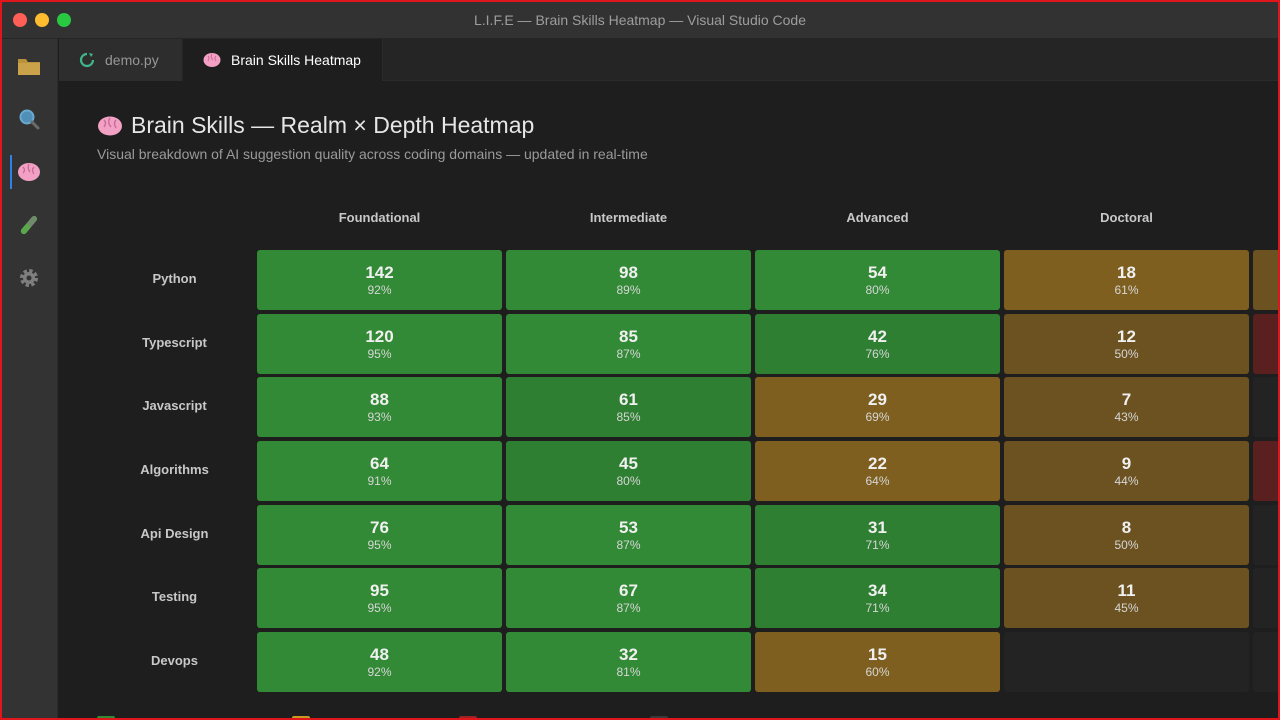 The width and height of the screenshot is (1280, 720). What do you see at coordinates (628, 471) in the screenshot?
I see `heatmap-cell: 45 80%` at bounding box center [628, 471].